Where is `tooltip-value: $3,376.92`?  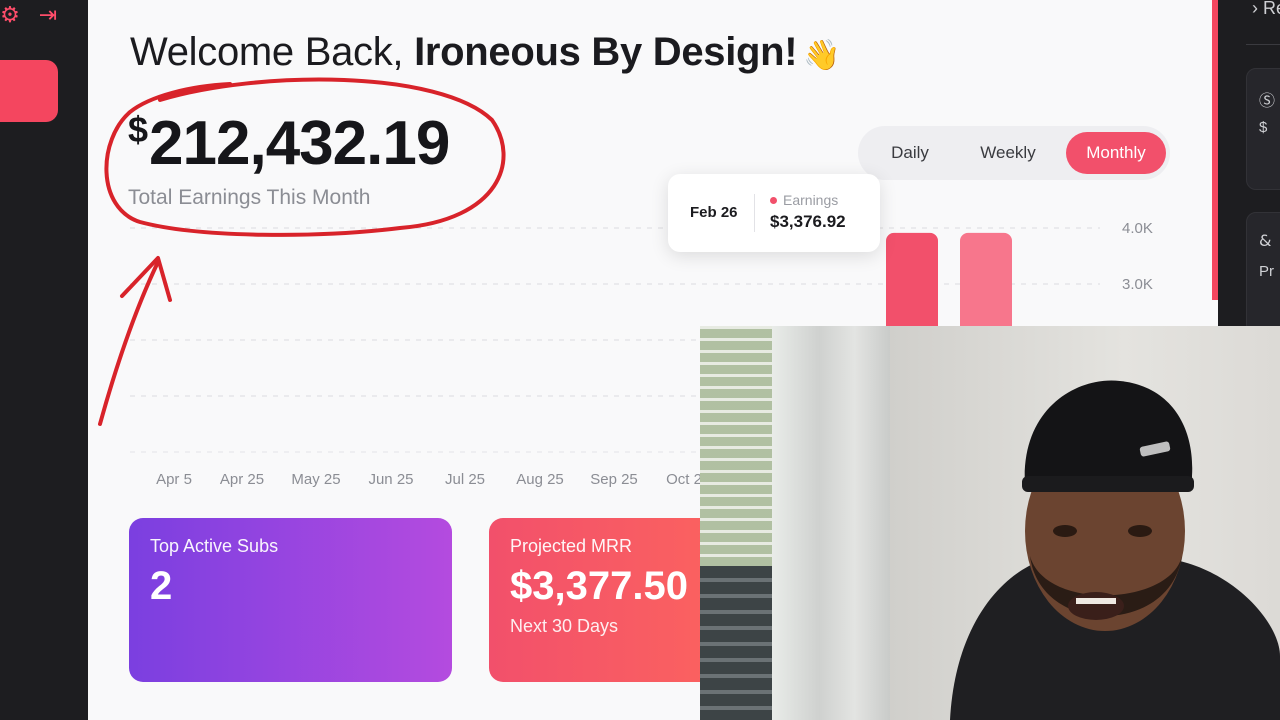
tooltip-value: $3,376.92 is located at coordinates (808, 221).